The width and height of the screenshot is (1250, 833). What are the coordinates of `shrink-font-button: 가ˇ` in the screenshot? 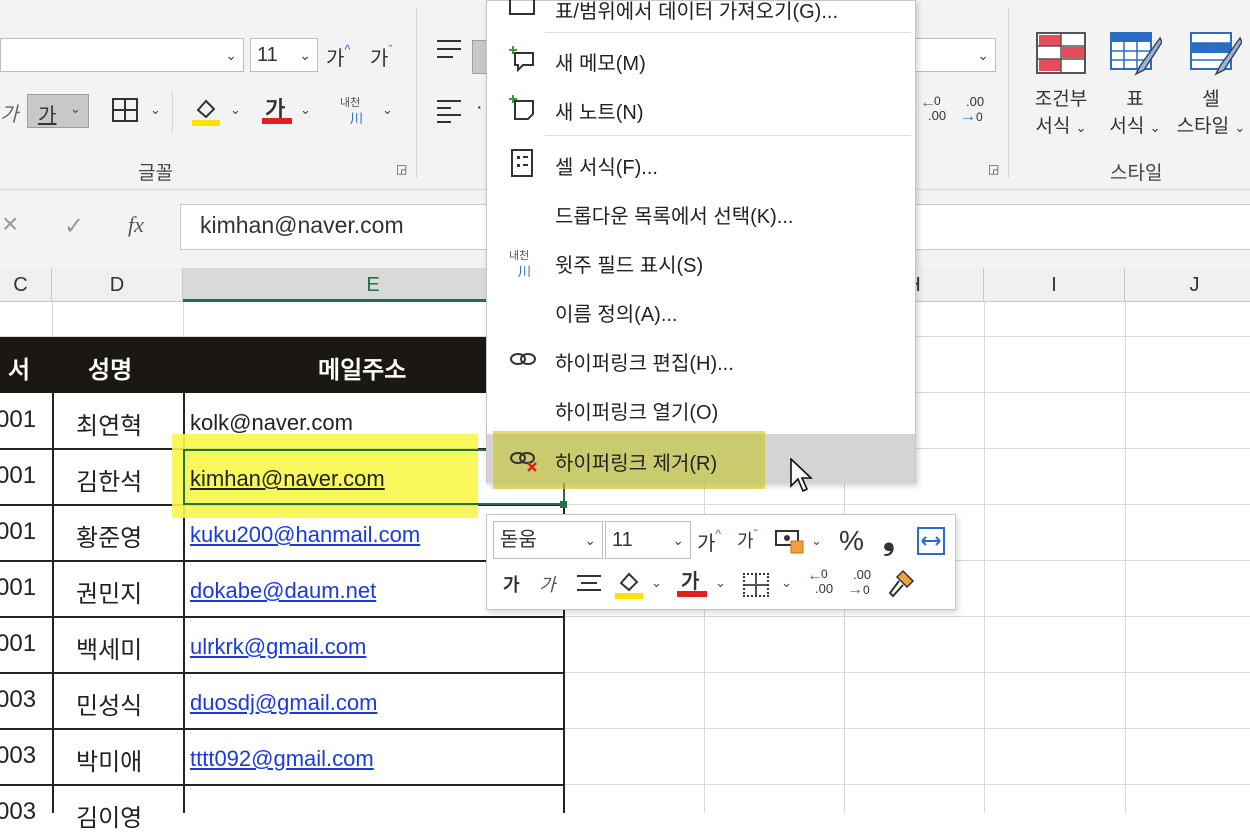 It's located at (381, 56).